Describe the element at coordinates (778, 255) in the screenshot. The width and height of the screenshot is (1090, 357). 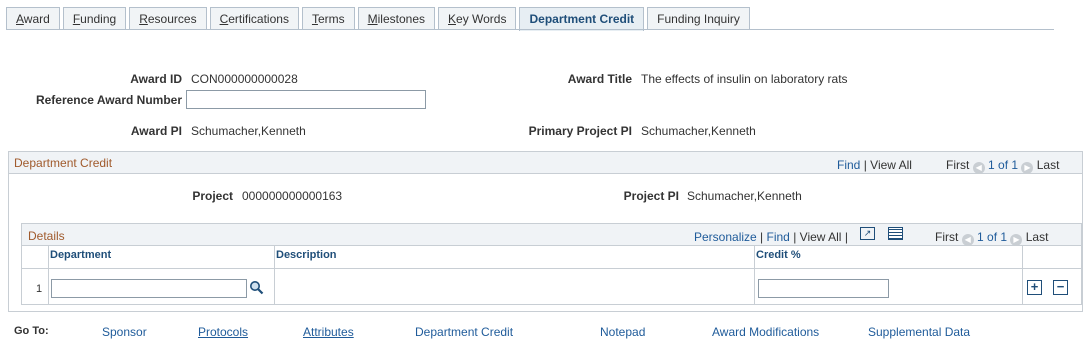
I see `column-header-credit: Credit %` at that location.